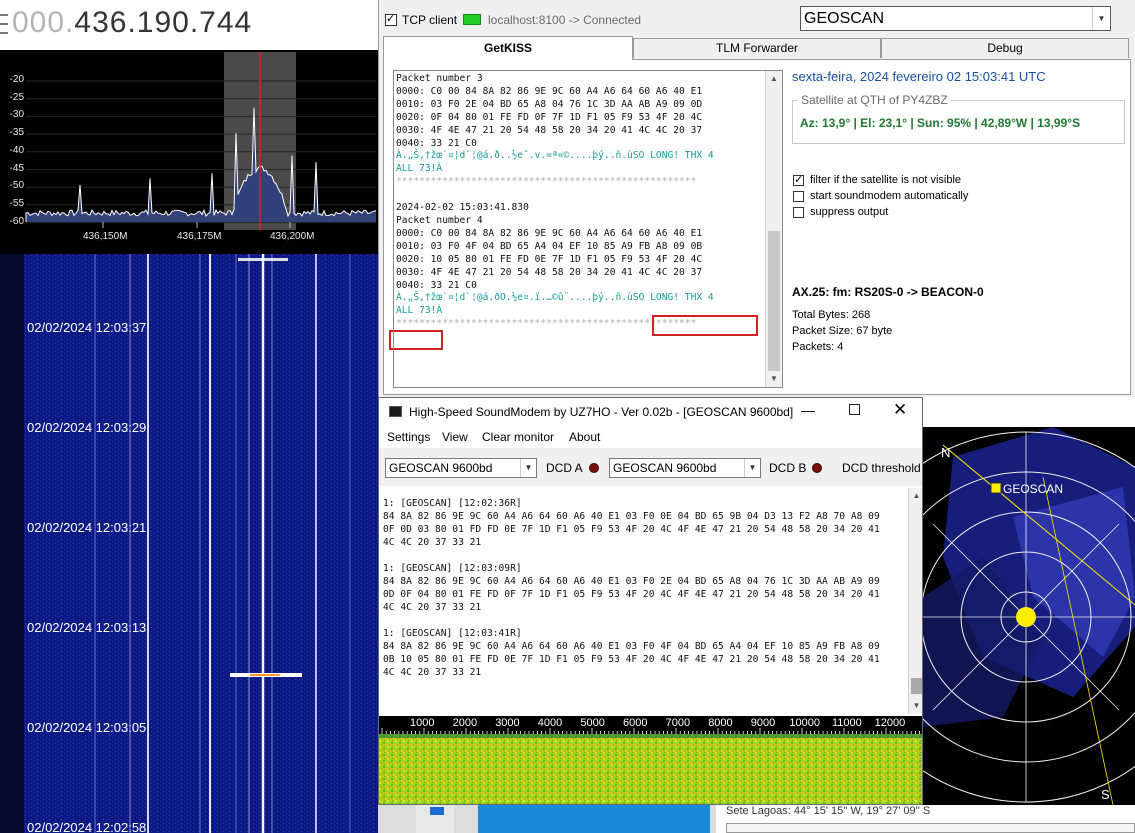 The height and width of the screenshot is (833, 1135). I want to click on south-label: S, so click(1105, 794).